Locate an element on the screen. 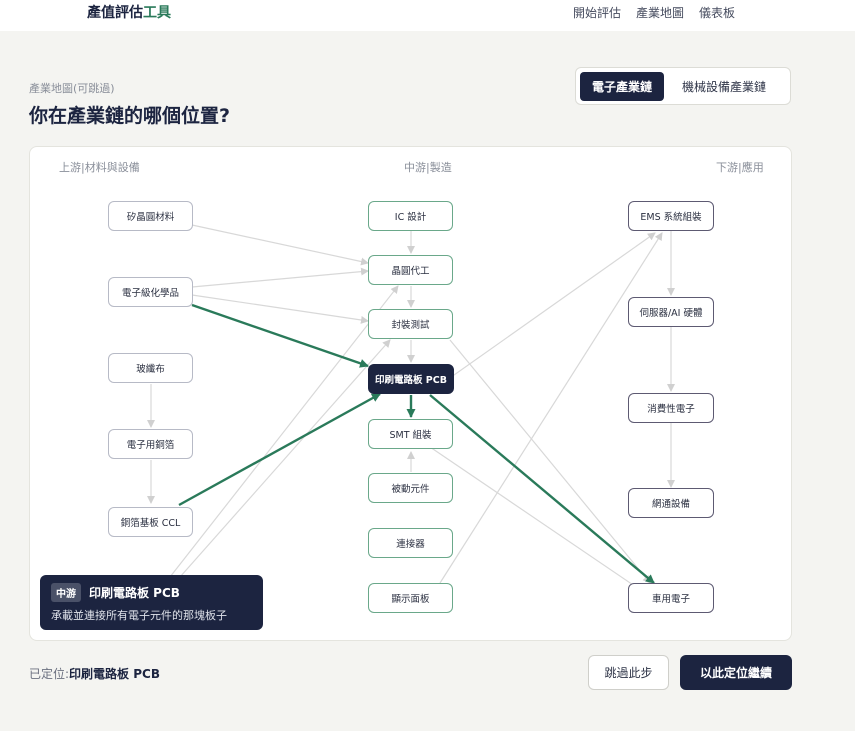 Image resolution: width=855 pixels, height=731 pixels. column-header-downstream: 下游|應用 is located at coordinates (740, 167).